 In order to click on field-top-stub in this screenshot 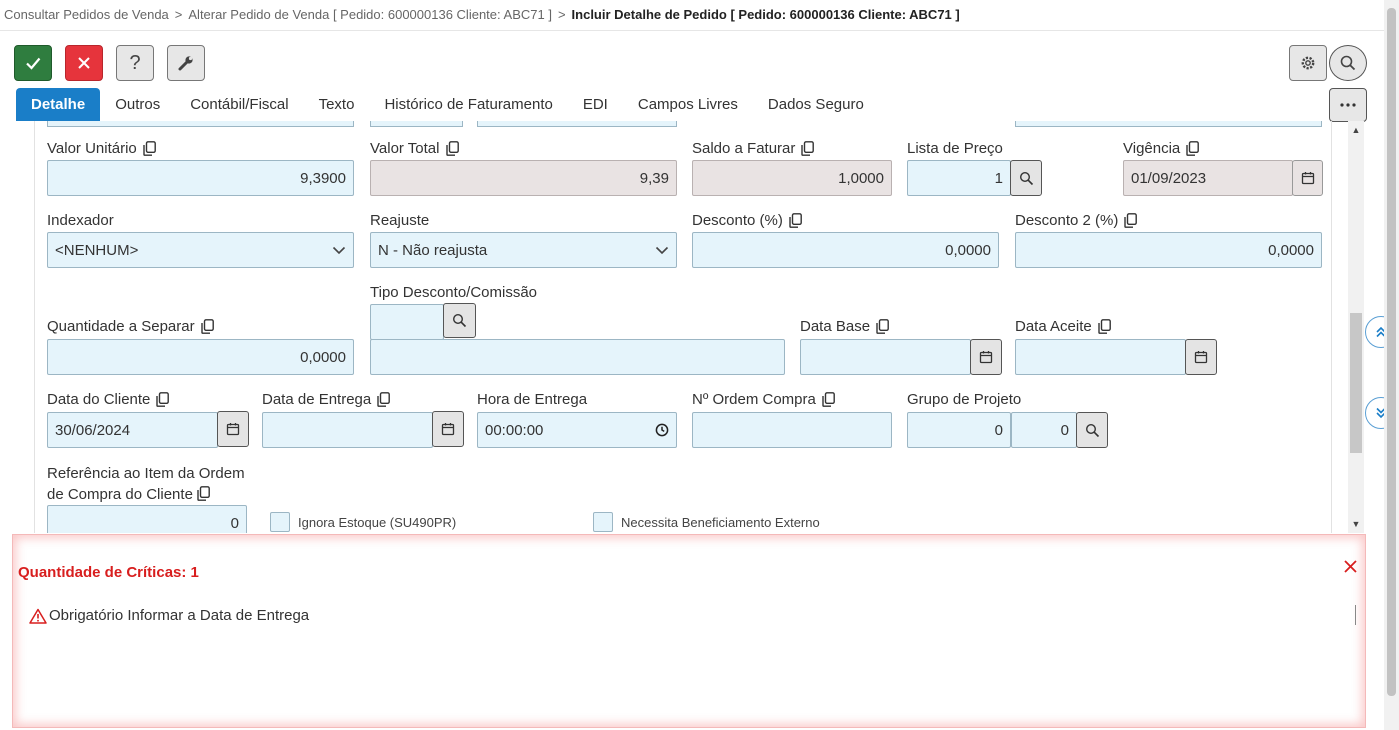, I will do `click(416, 124)`.